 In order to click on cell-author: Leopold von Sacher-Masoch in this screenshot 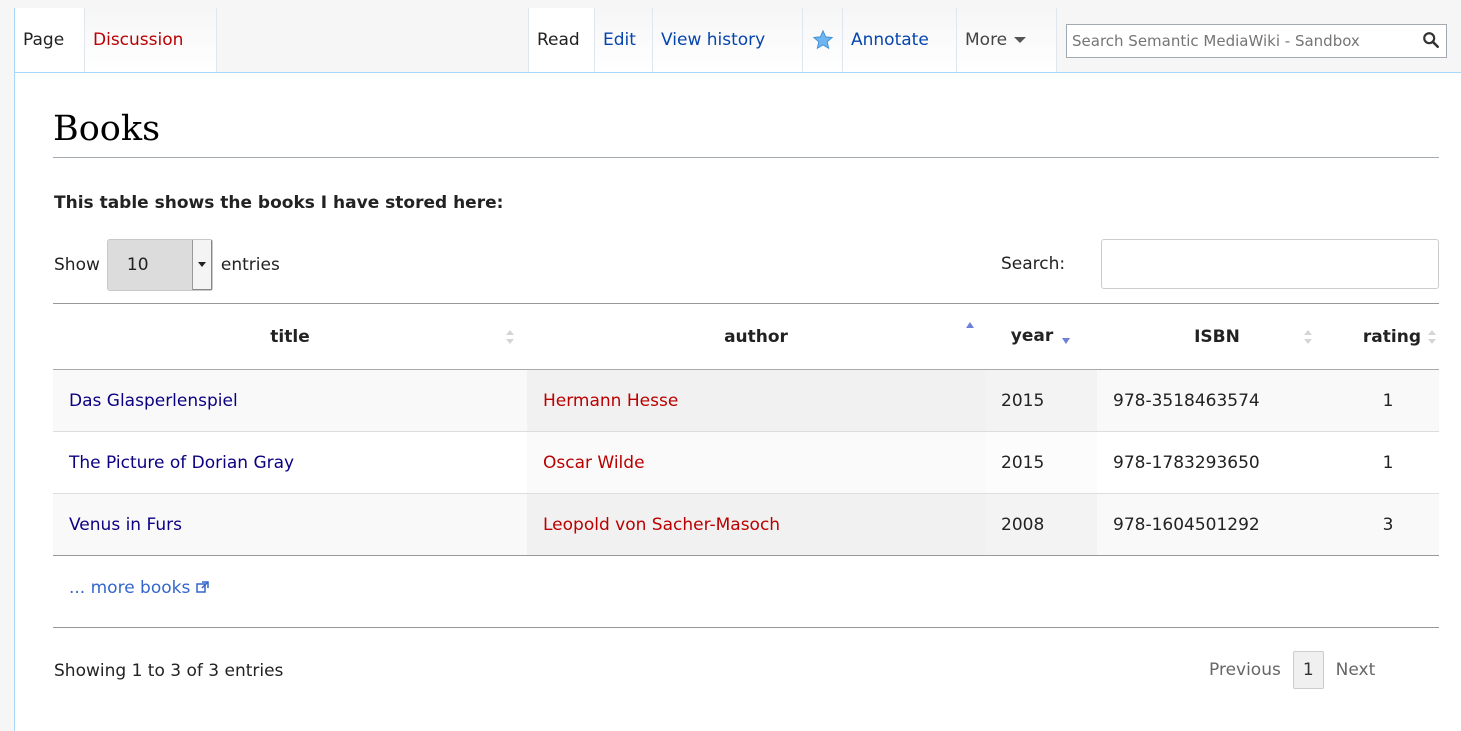, I will do `click(756, 524)`.